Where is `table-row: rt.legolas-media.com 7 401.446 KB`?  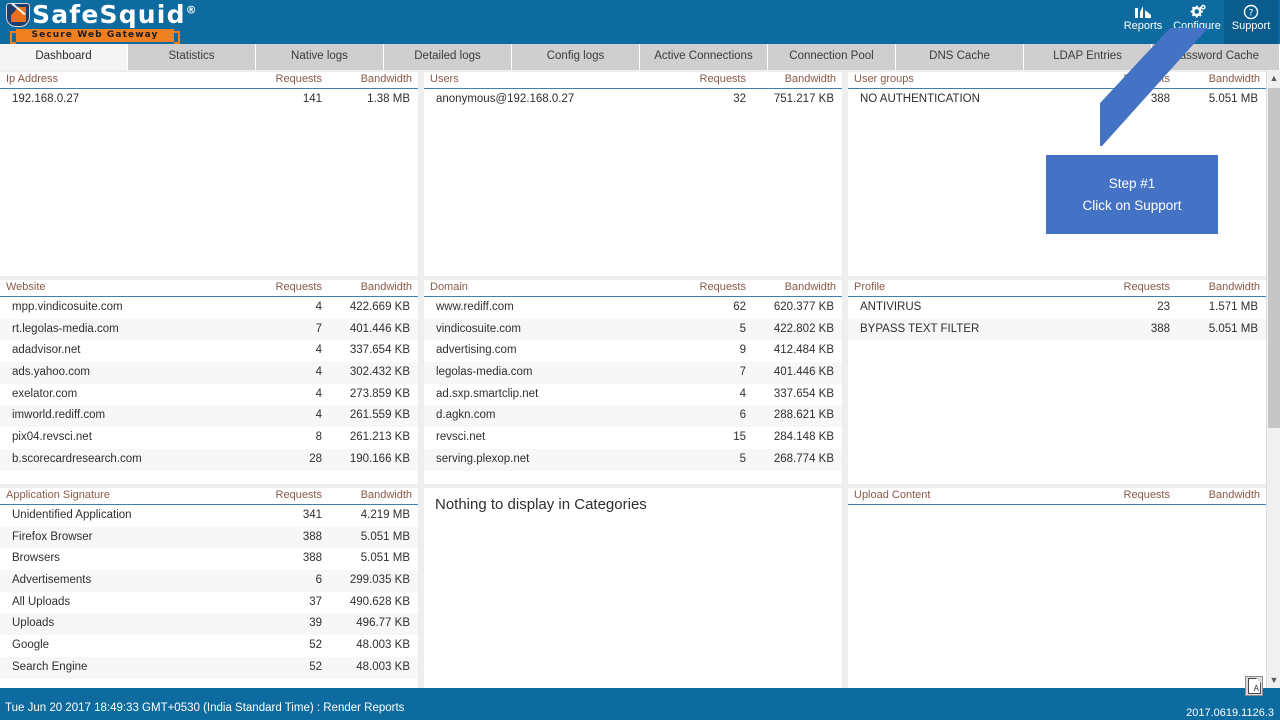
table-row: rt.legolas-media.com 7 401.446 KB is located at coordinates (209, 329).